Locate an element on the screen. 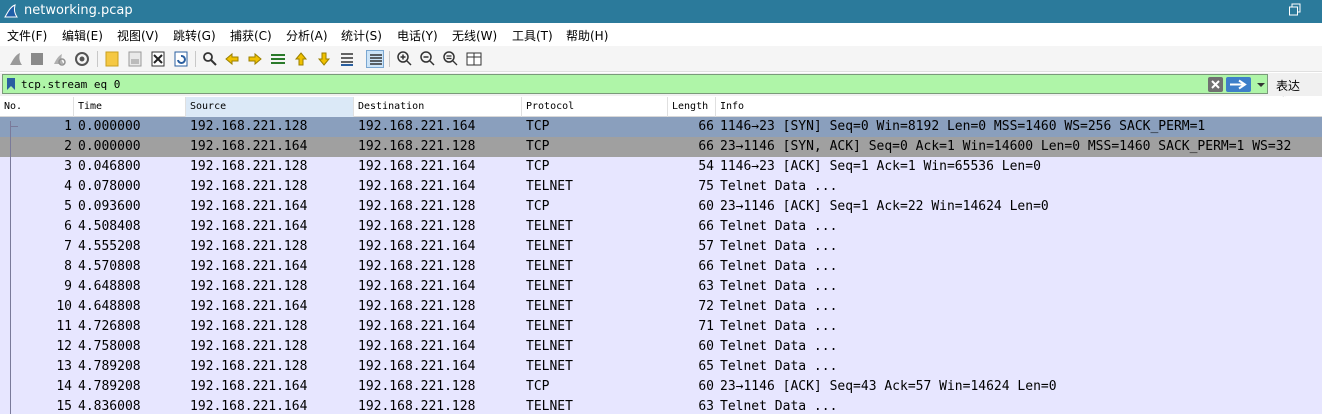 Image resolution: width=1322 pixels, height=417 pixels. reload-icon is located at coordinates (181, 59).